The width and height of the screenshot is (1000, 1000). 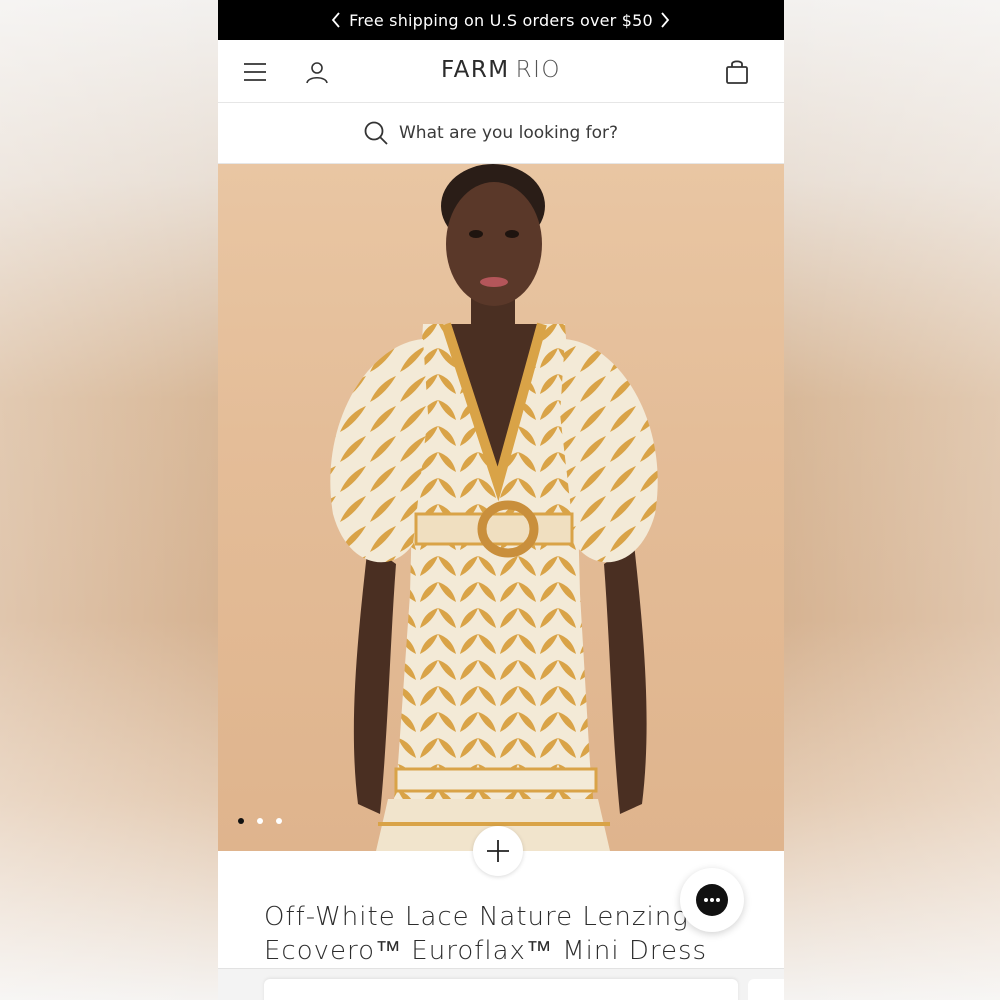 I want to click on plus-icon, so click(x=498, y=851).